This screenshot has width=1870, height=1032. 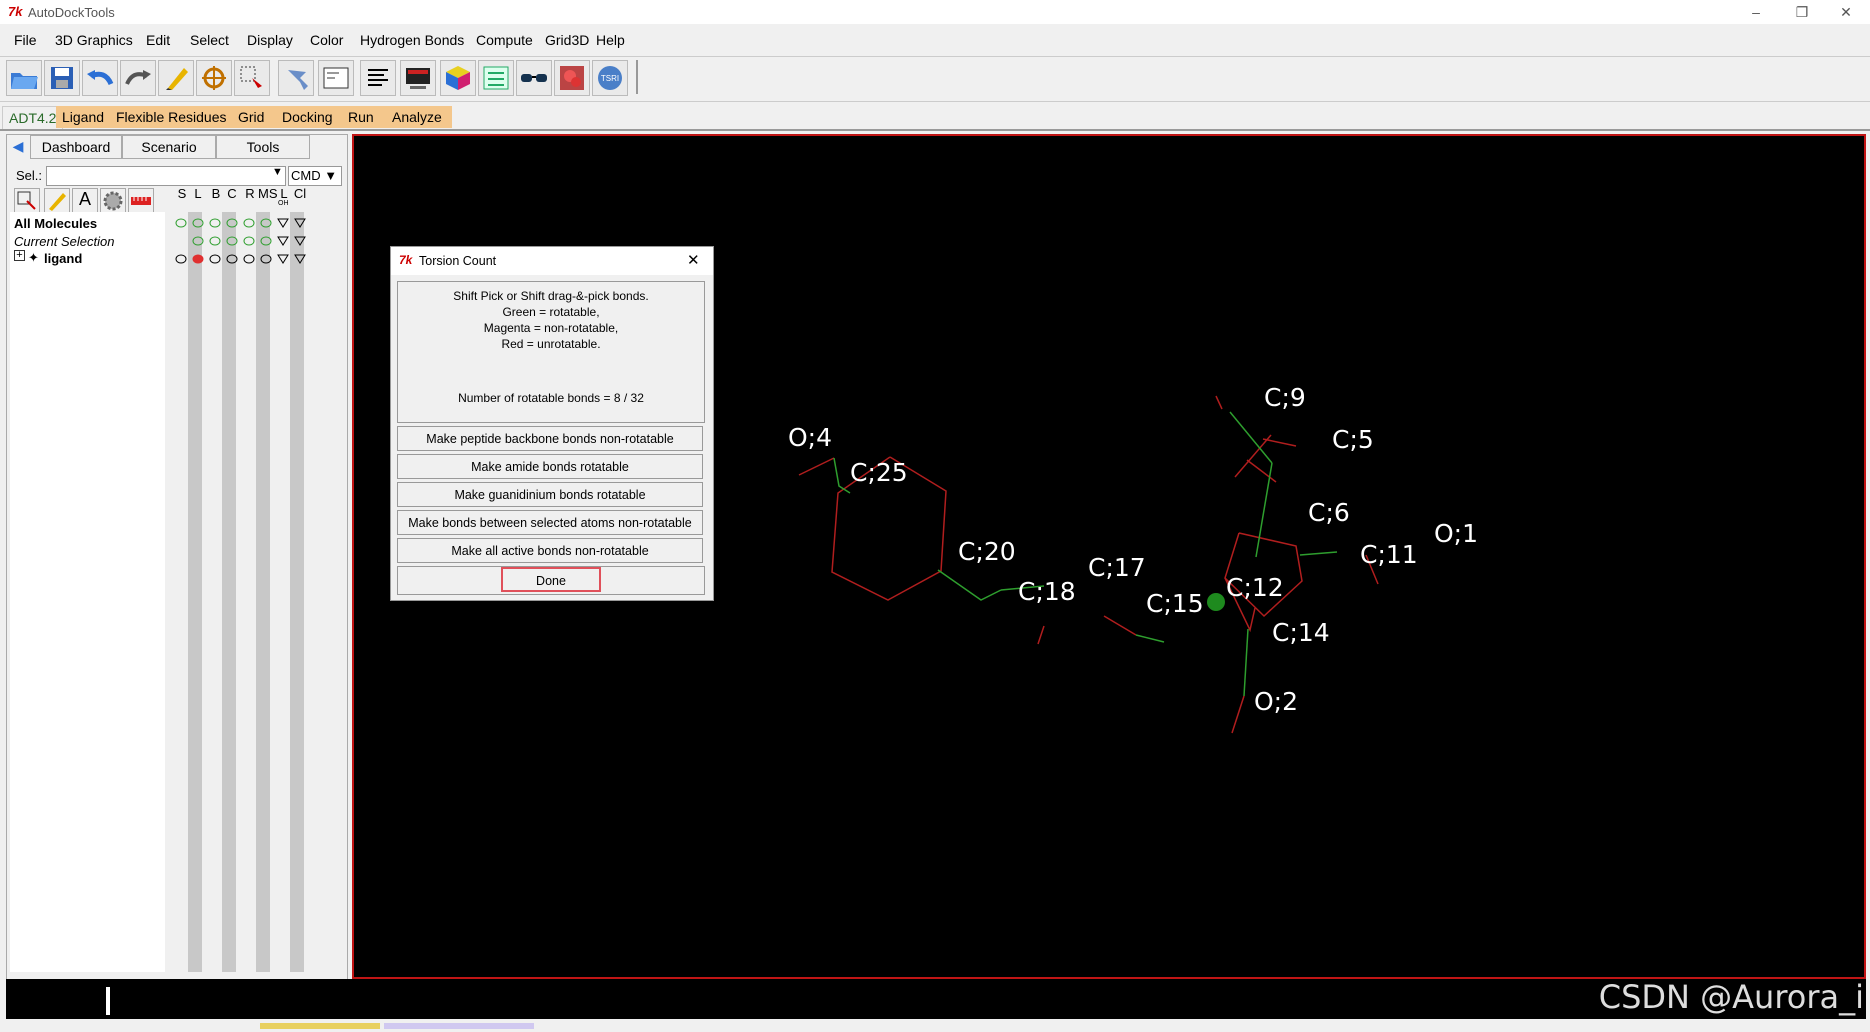 I want to click on minimize-button: –, so click(x=1756, y=12).